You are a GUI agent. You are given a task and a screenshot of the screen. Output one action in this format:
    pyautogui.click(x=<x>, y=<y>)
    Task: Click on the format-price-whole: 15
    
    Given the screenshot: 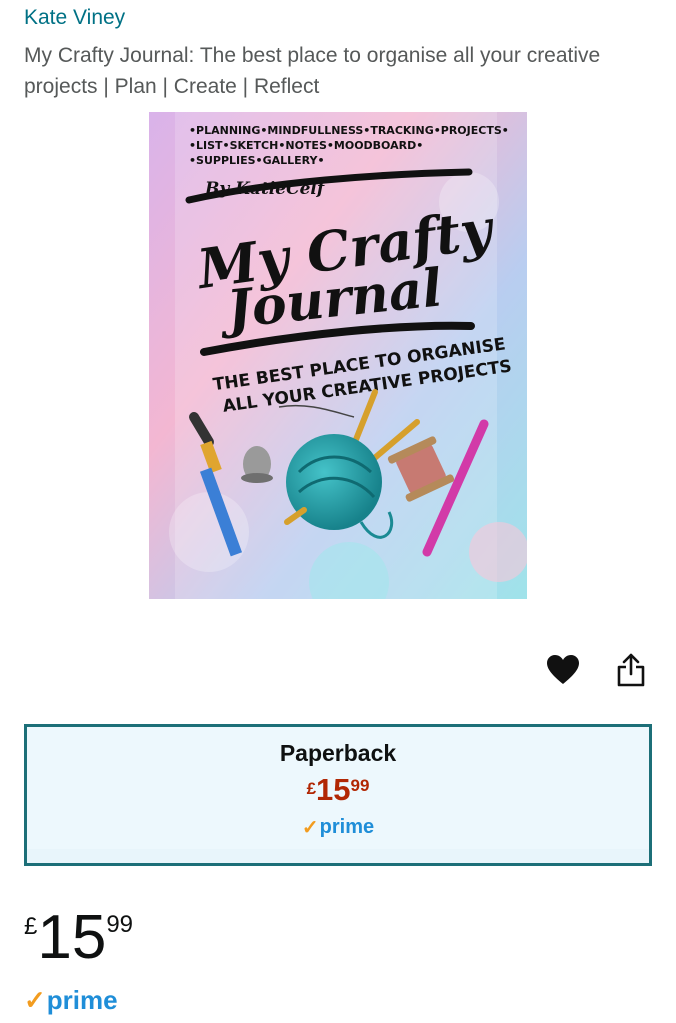 What is the action you would take?
    pyautogui.click(x=333, y=789)
    